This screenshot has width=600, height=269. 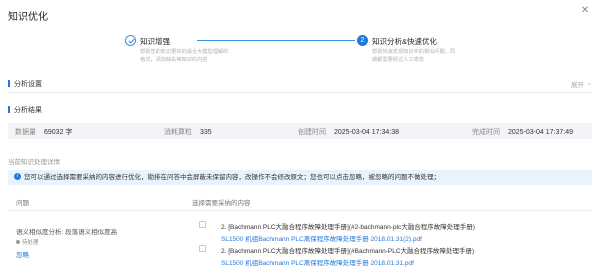 I want to click on stat-created-time: 创建时间 2025-03-04 17:34:38, so click(x=348, y=132).